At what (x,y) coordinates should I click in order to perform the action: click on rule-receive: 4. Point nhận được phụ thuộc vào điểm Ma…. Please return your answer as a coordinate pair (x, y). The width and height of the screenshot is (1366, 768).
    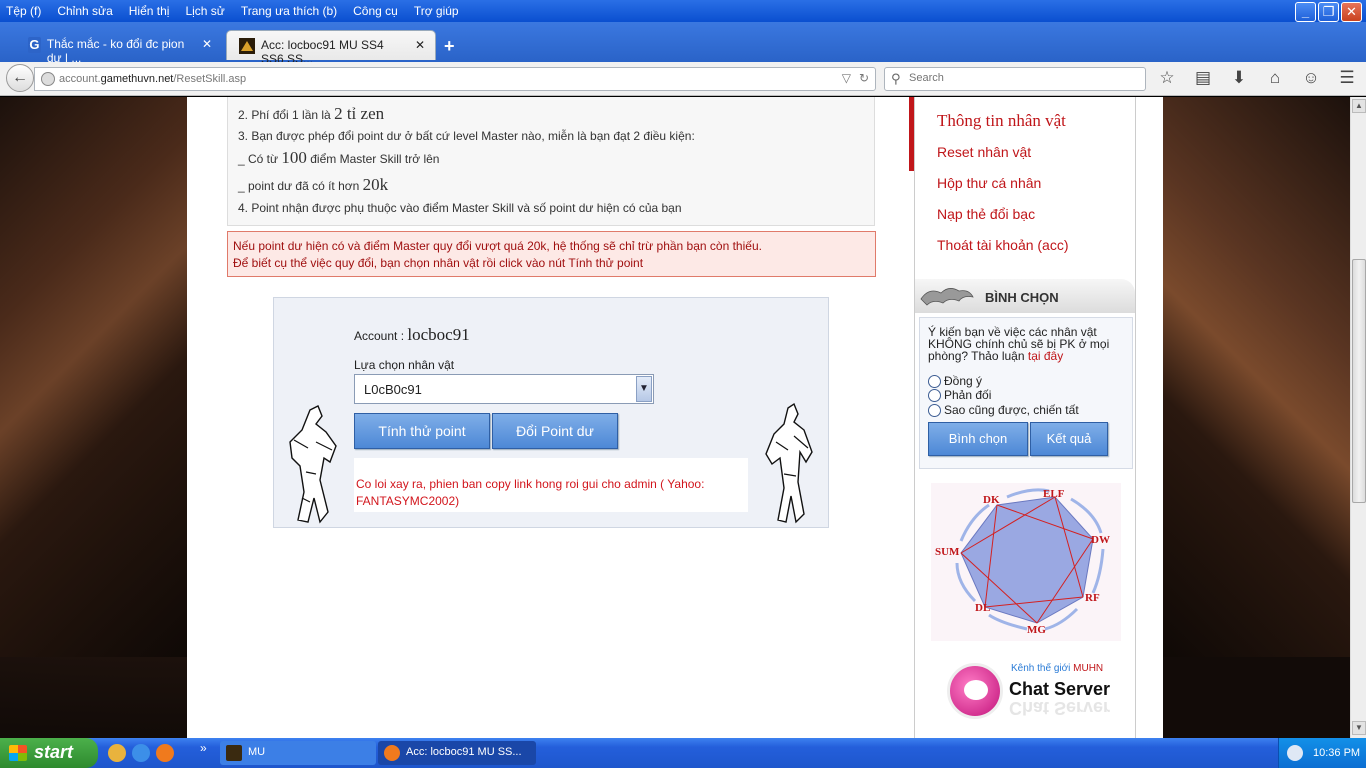
    Looking at the image, I should click on (460, 208).